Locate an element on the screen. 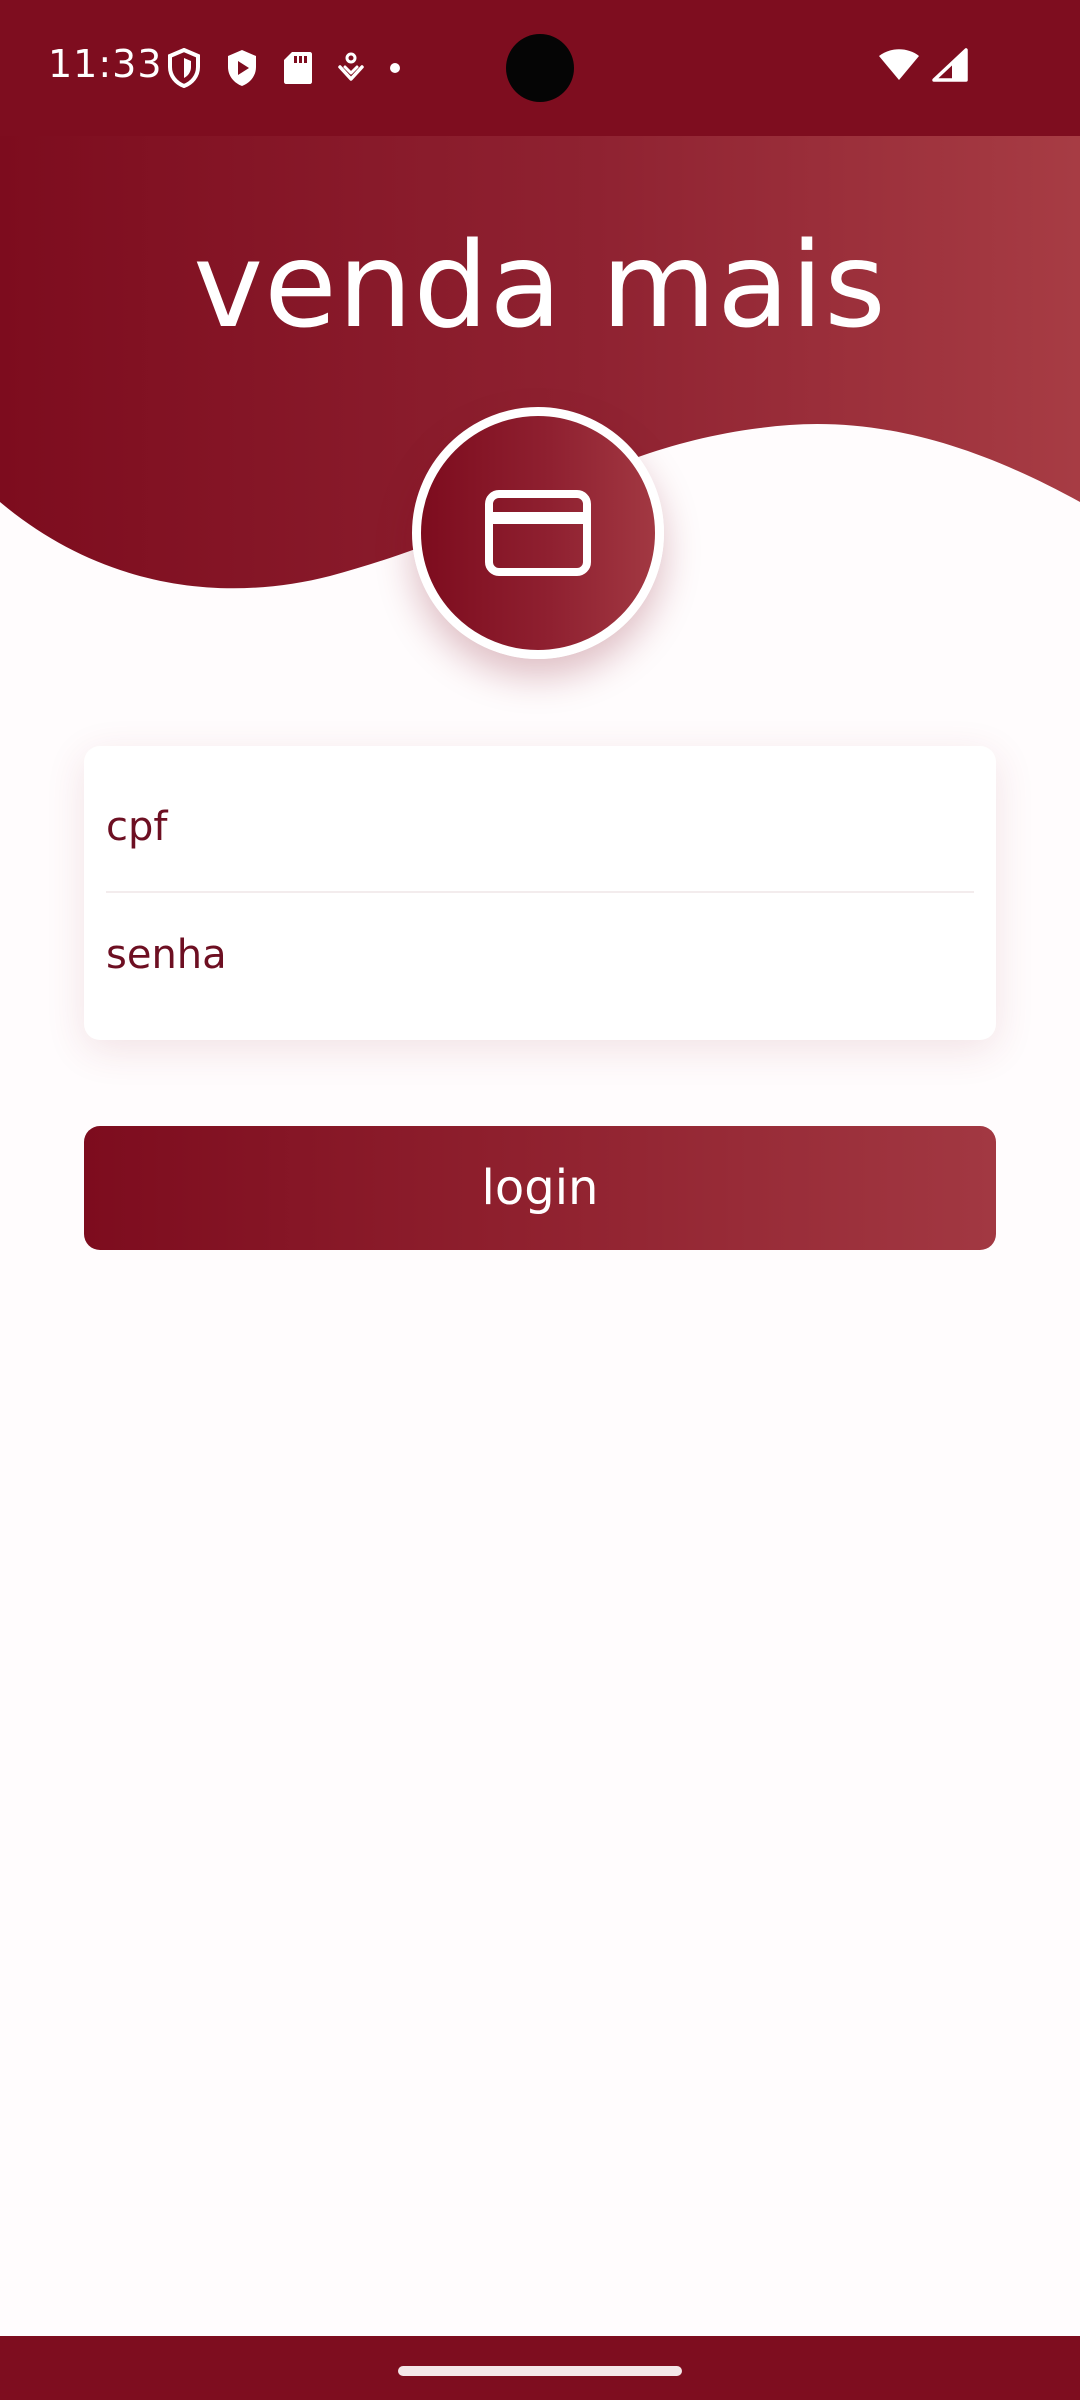  status-time: 11:33 is located at coordinates (105, 64).